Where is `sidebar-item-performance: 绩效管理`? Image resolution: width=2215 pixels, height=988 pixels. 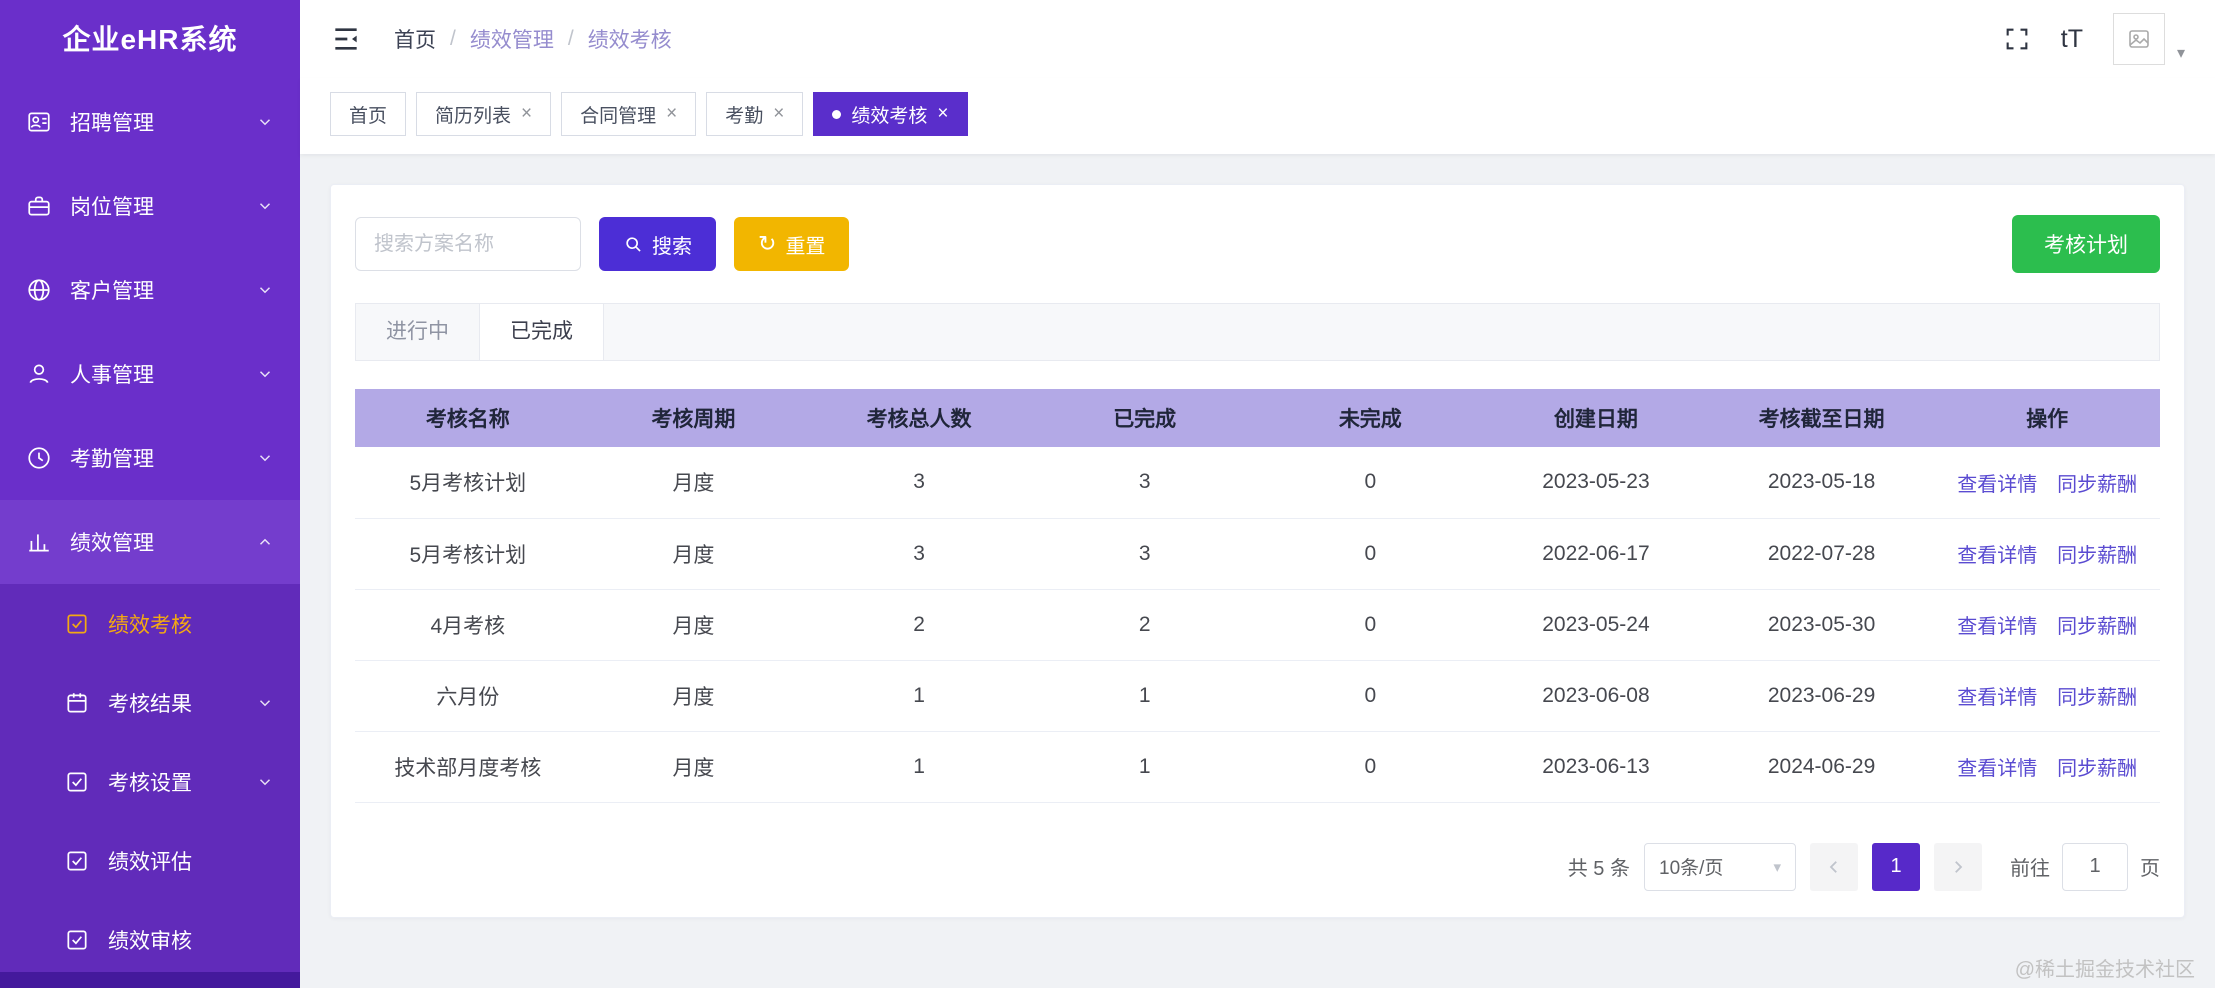 sidebar-item-performance: 绩效管理 is located at coordinates (150, 542).